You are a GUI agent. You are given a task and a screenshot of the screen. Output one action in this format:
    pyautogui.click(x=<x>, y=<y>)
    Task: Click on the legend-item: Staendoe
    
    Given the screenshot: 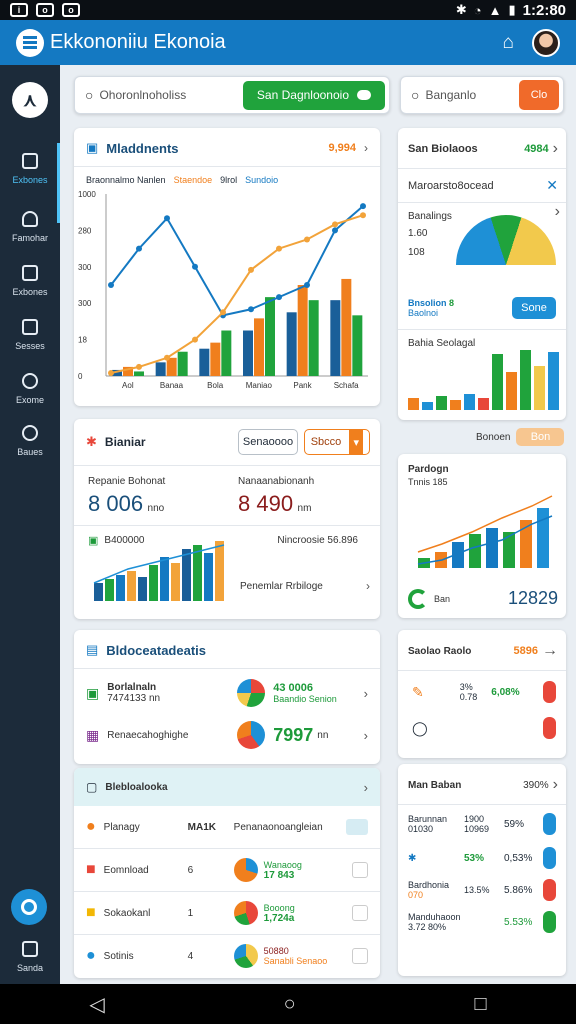 What is the action you would take?
    pyautogui.click(x=193, y=180)
    